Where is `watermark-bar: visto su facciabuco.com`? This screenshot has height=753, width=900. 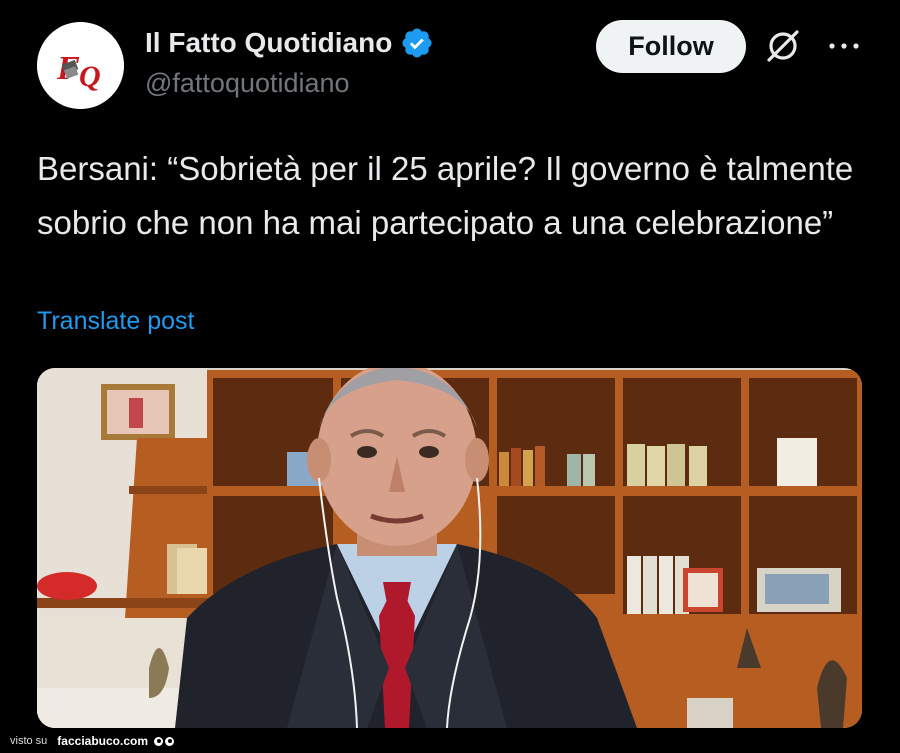 watermark-bar: visto su facciabuco.com is located at coordinates (450, 741).